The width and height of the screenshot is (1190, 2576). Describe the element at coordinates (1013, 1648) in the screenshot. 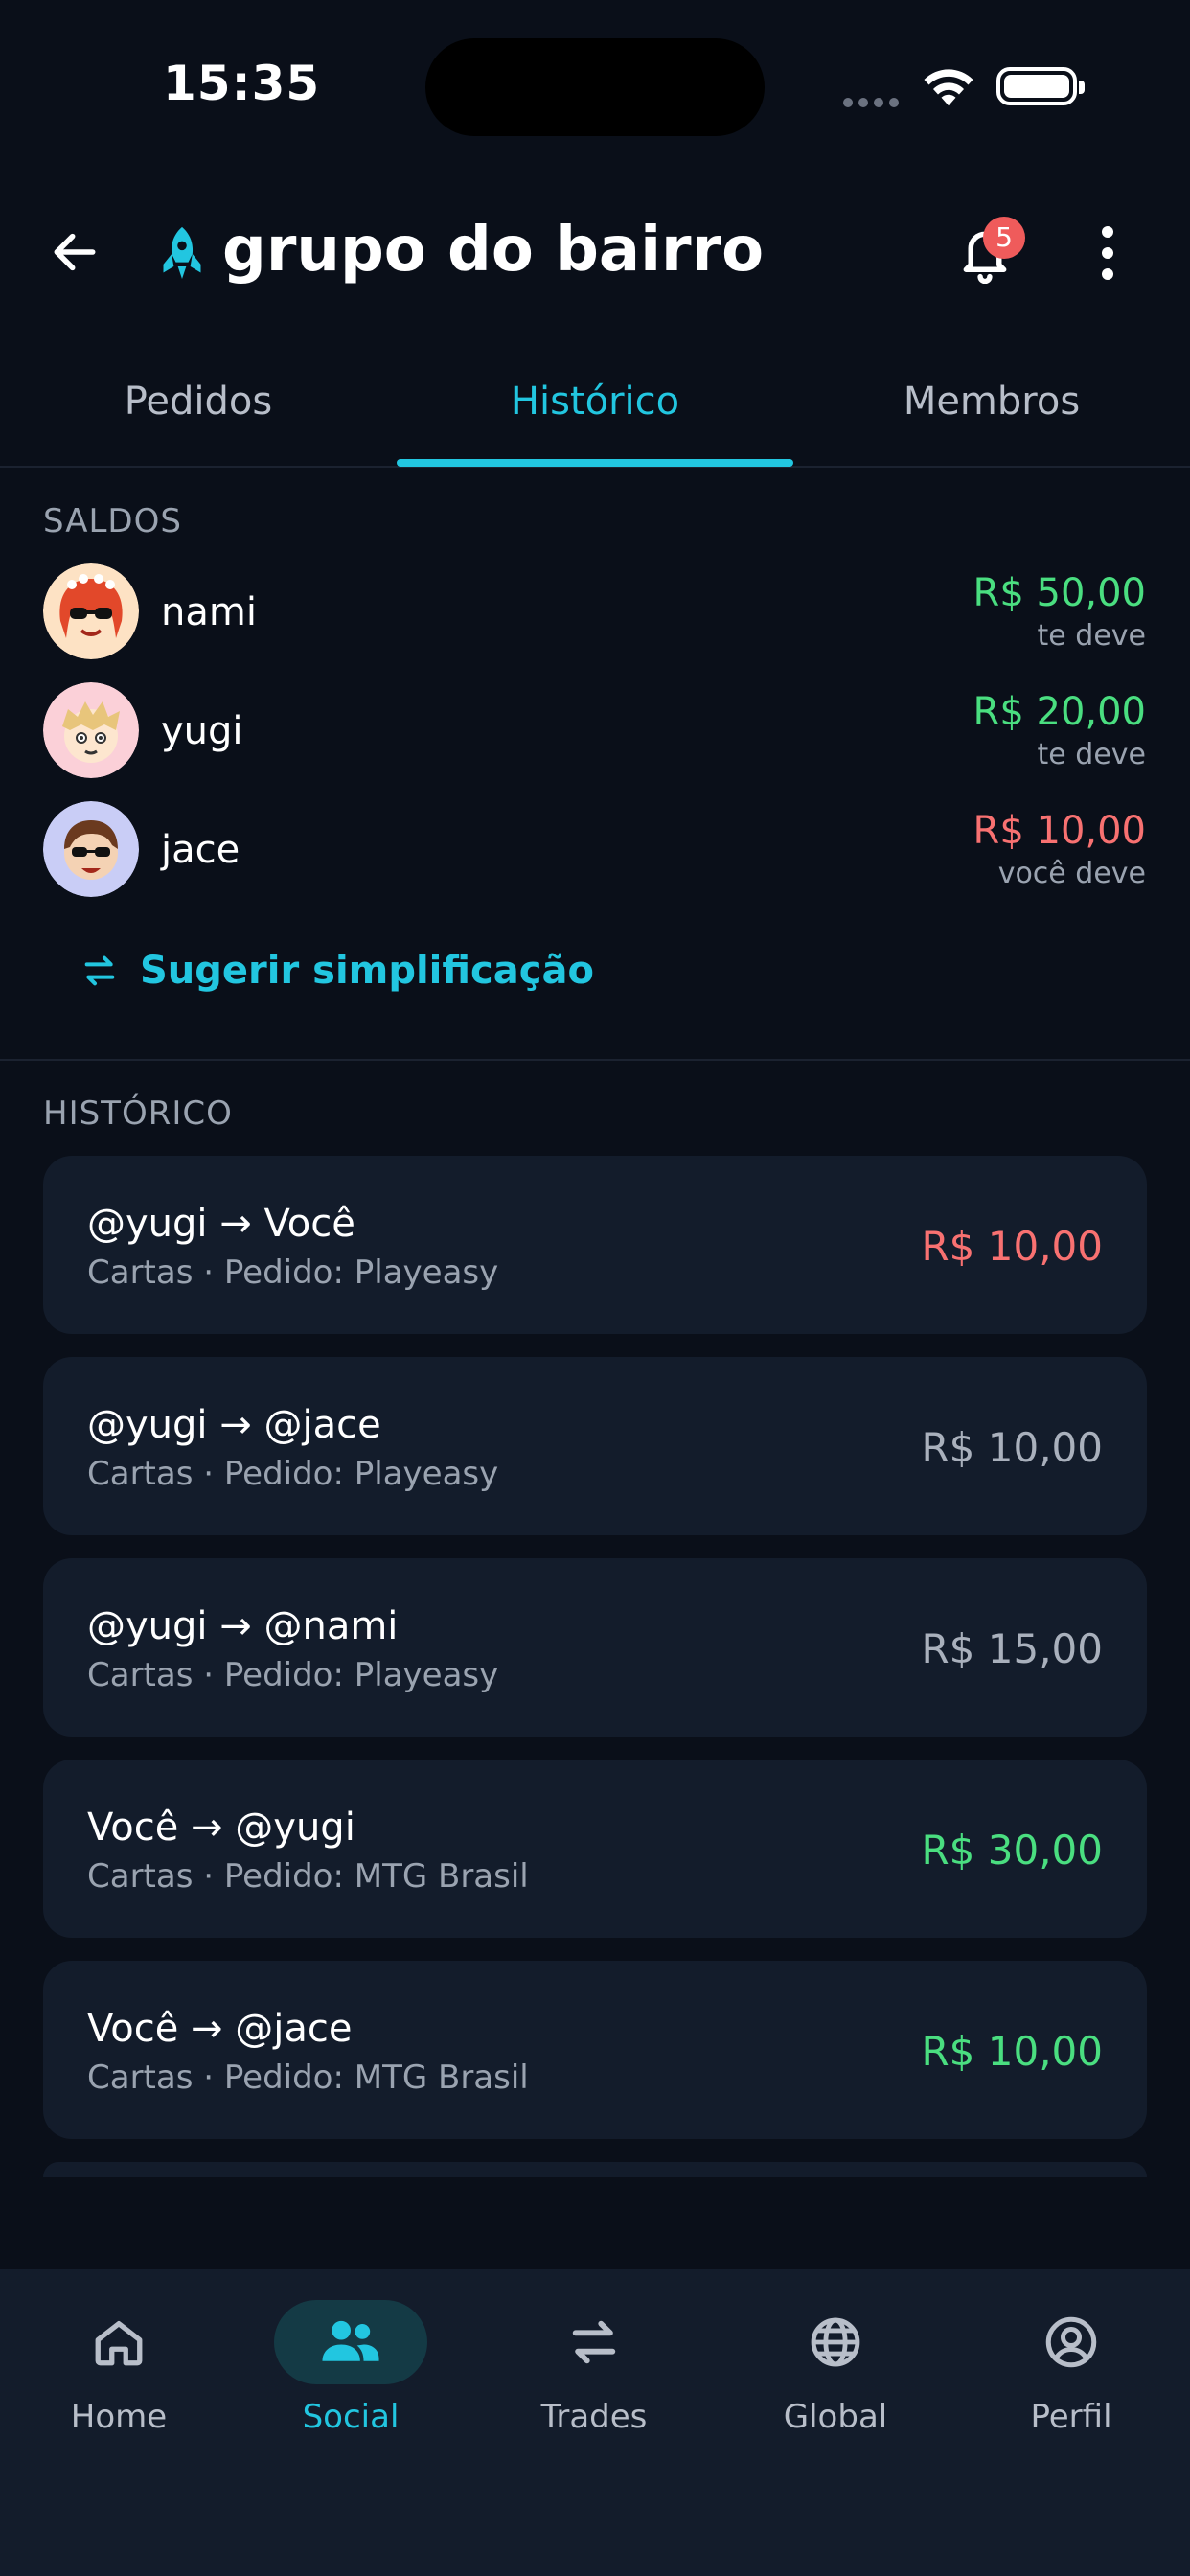

I see `history-item-amount: R$ 15,00` at that location.